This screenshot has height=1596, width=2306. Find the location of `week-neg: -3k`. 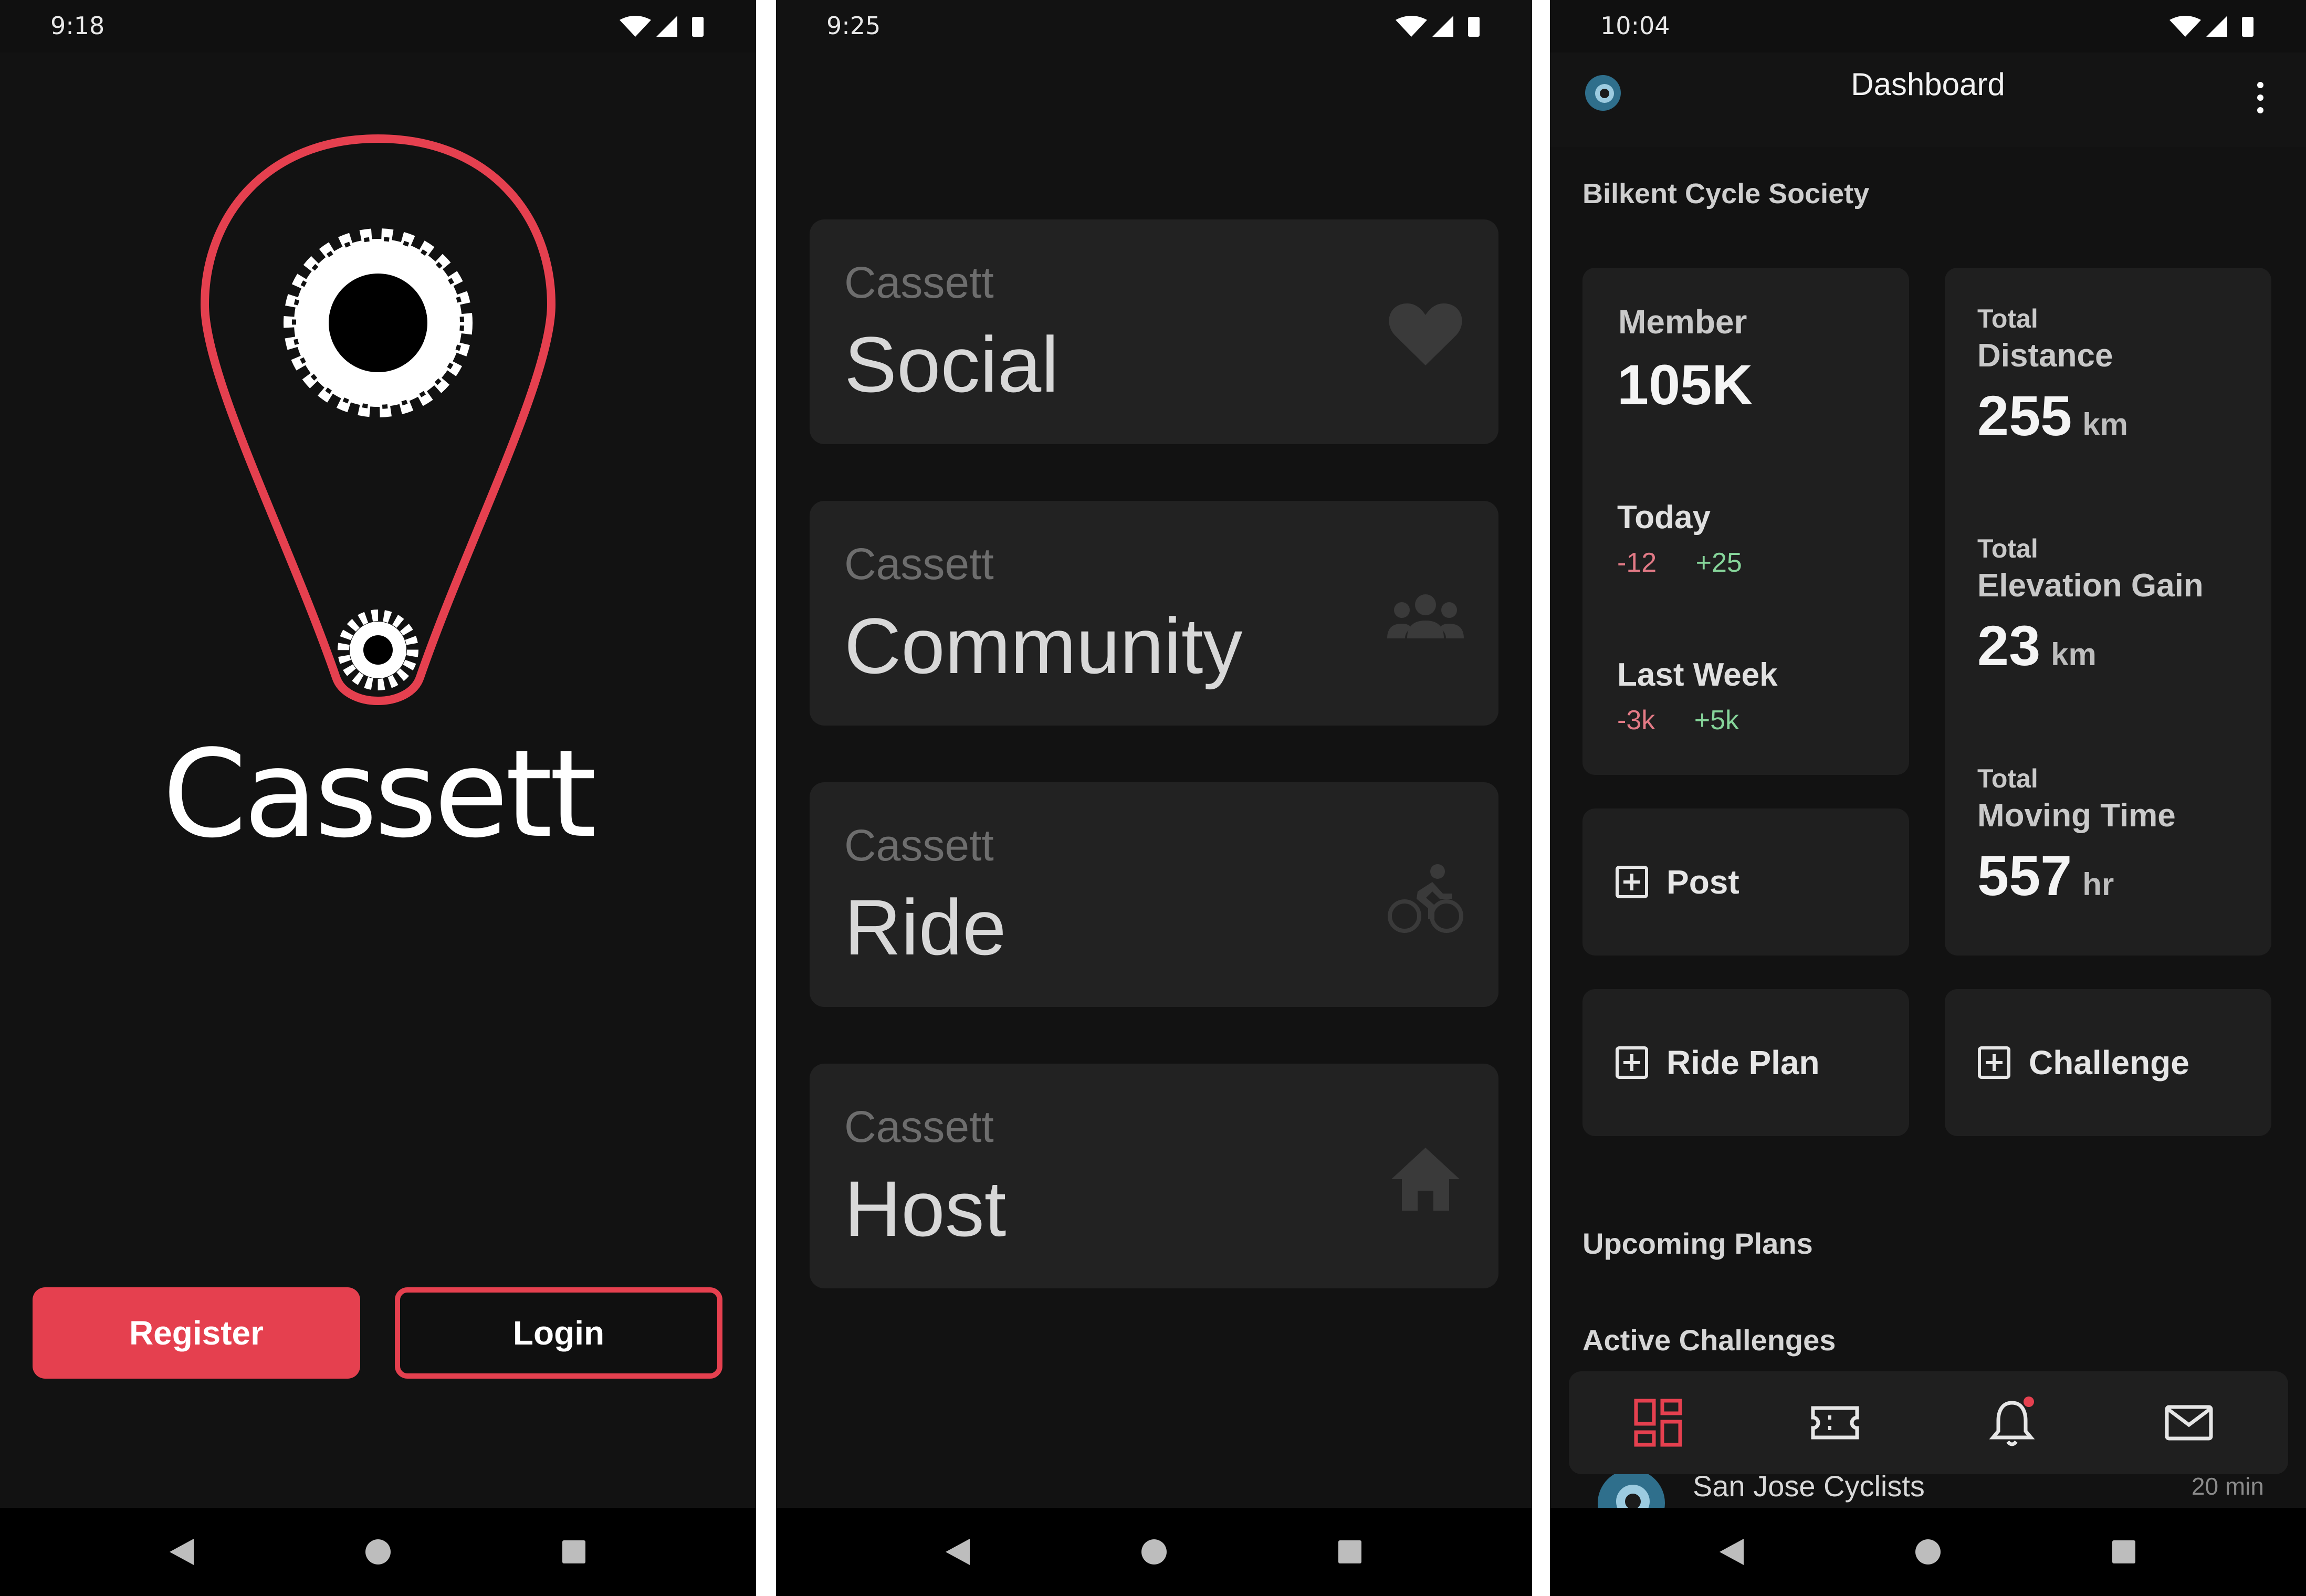

week-neg: -3k is located at coordinates (1636, 720).